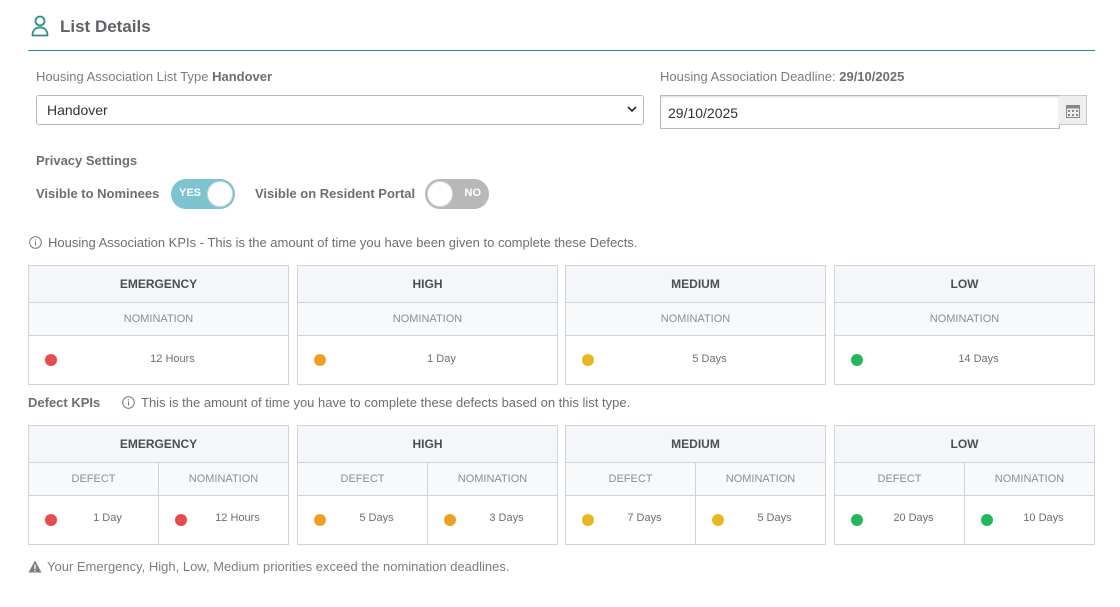 This screenshot has height=607, width=1120. What do you see at coordinates (709, 359) in the screenshot?
I see `kpi-value: 5 Days` at bounding box center [709, 359].